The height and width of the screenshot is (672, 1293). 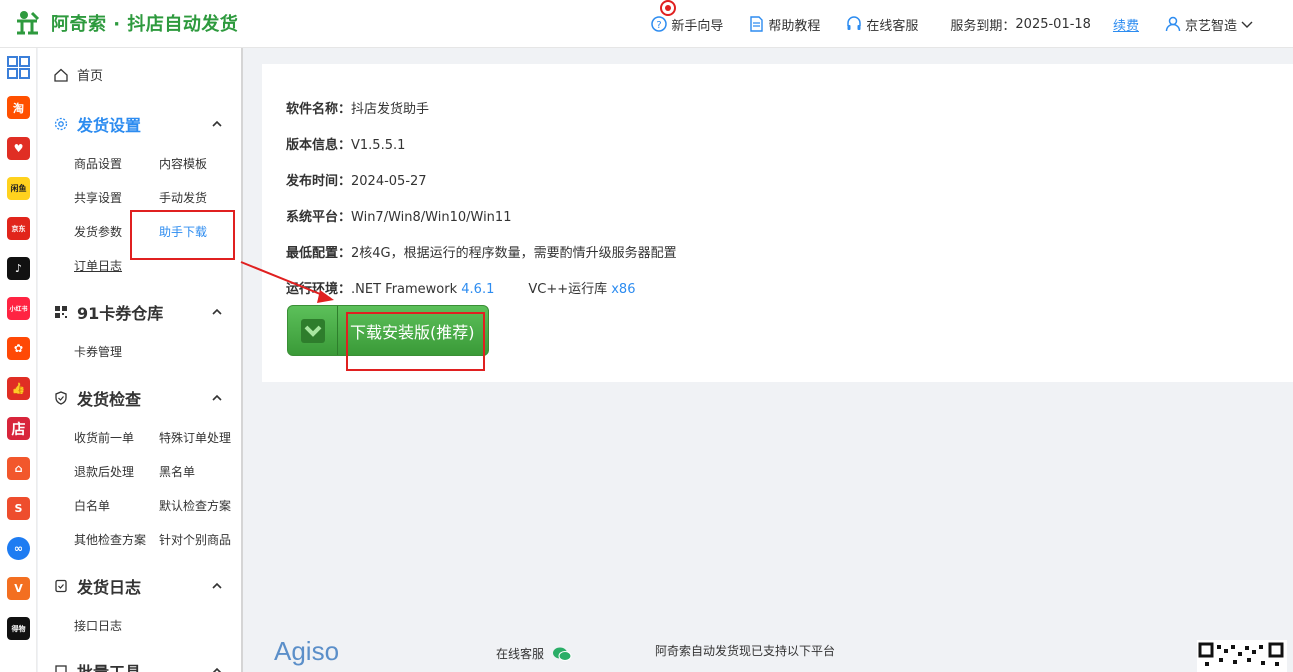 I want to click on sidebar-item-card-manage: 卡券管理, so click(x=98, y=351).